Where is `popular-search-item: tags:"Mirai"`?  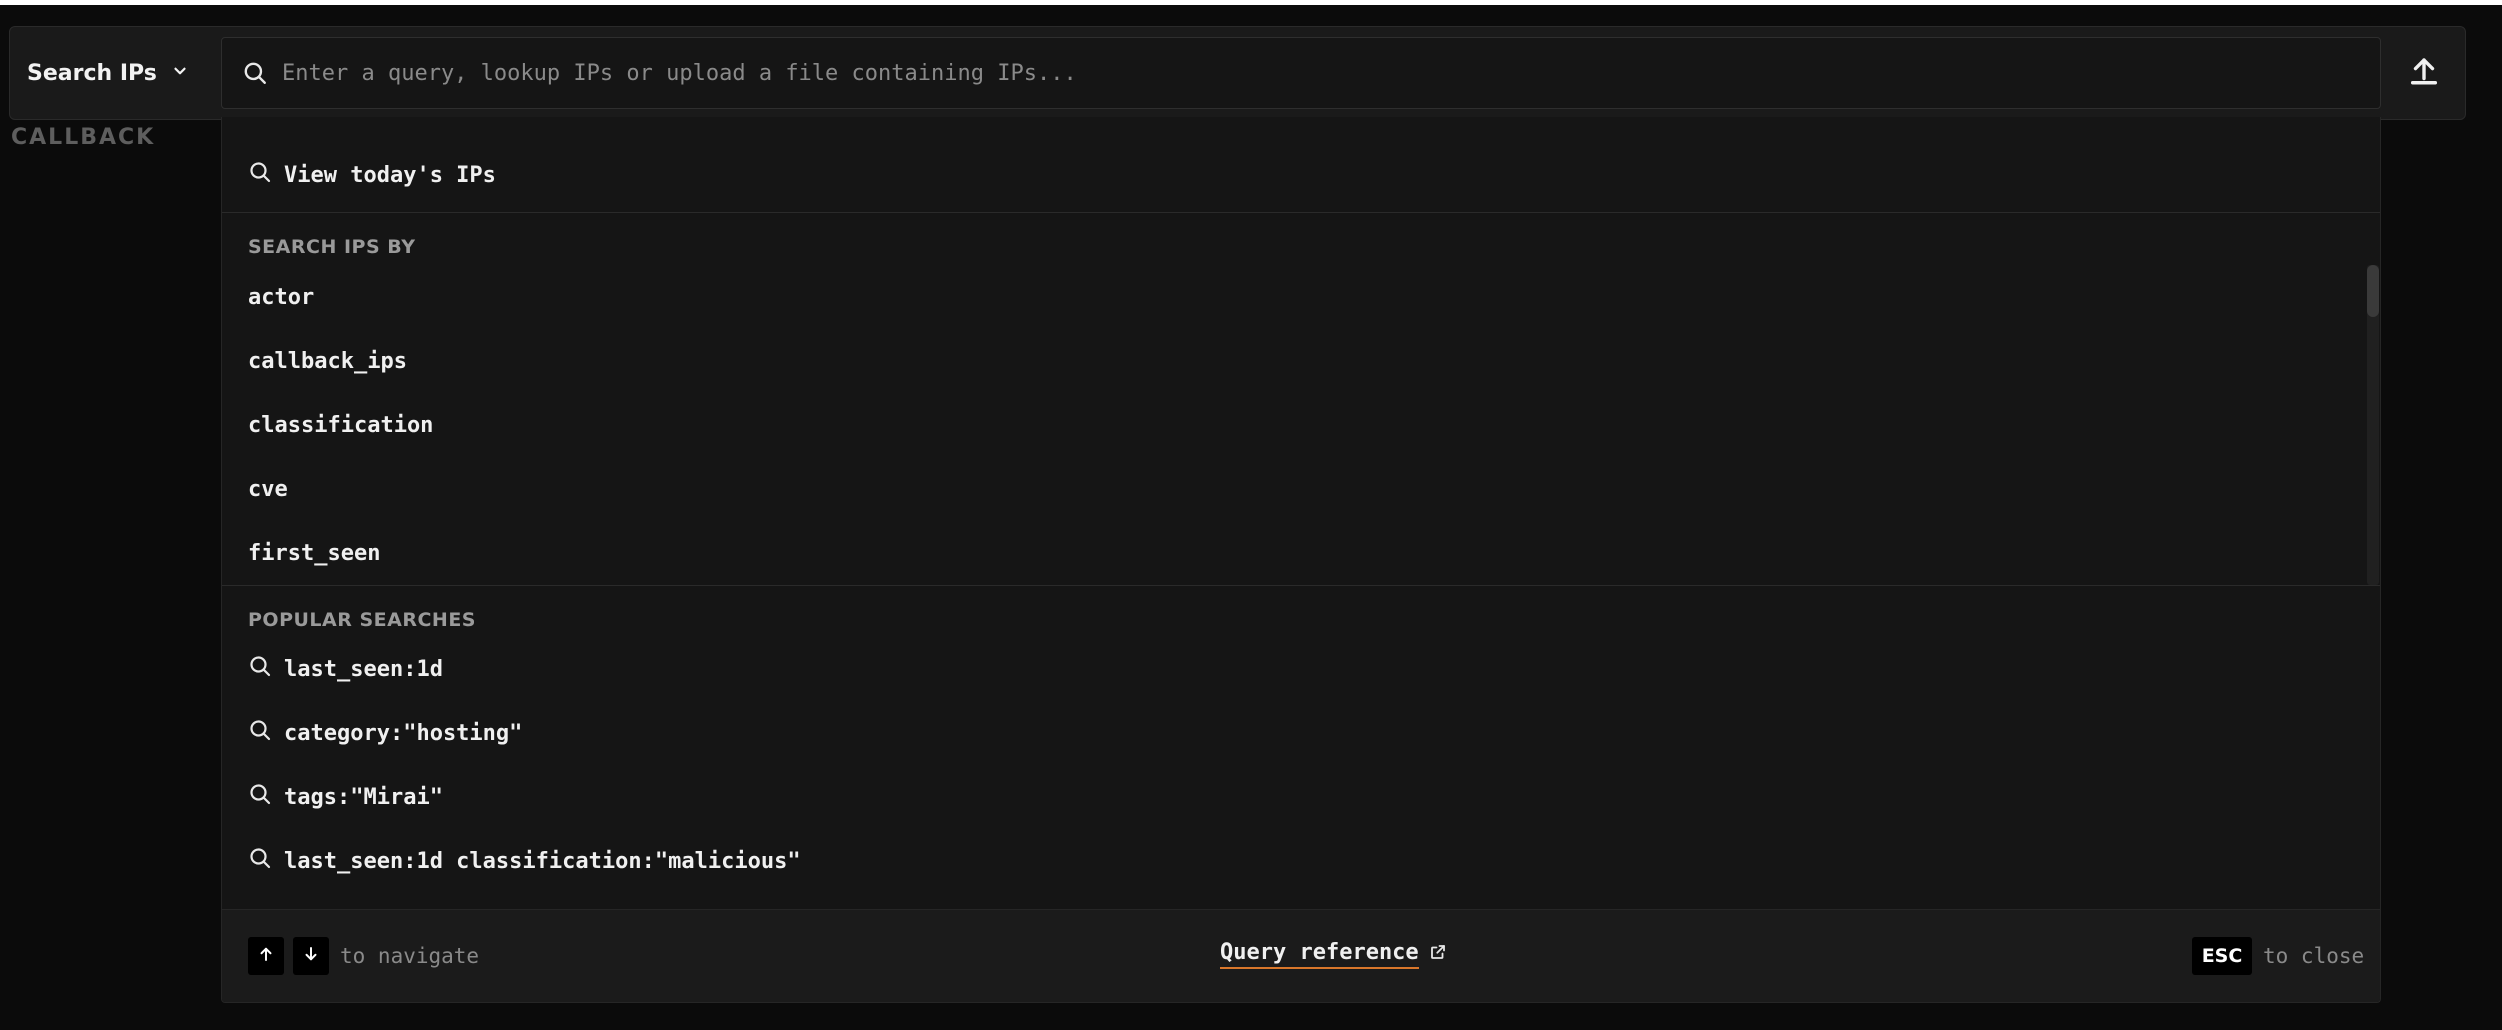
popular-search-item: tags:"Mirai" is located at coordinates (345, 797).